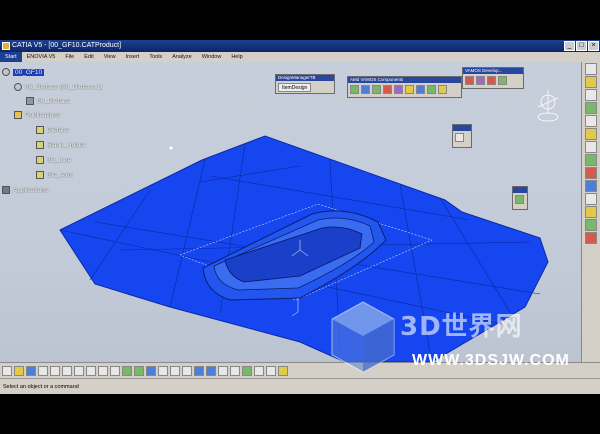 The height and width of the screenshot is (434, 600). What do you see at coordinates (91, 370) in the screenshot?
I see `undo-icon` at bounding box center [91, 370].